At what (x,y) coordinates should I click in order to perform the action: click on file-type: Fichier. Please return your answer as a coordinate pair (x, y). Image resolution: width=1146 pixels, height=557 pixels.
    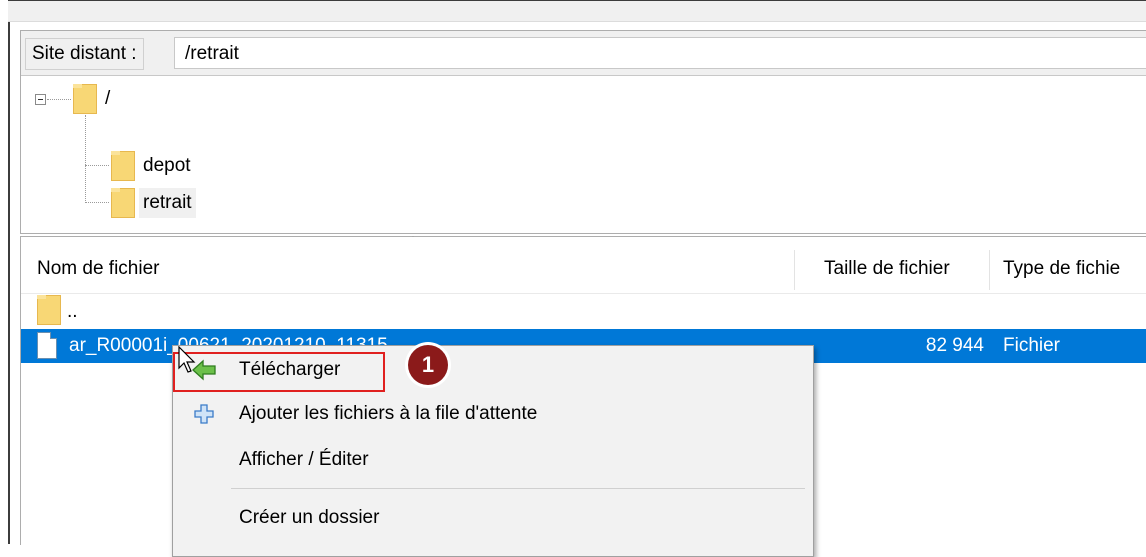
    Looking at the image, I should click on (1032, 345).